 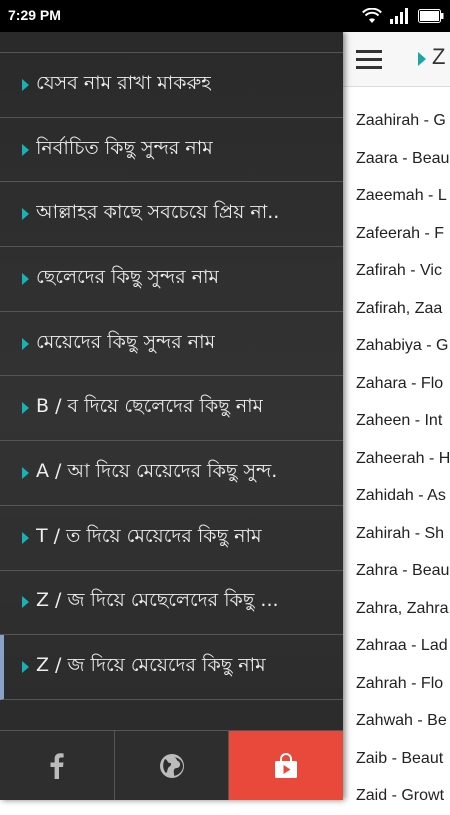 I want to click on status-time: 7:29 PM, so click(x=34, y=15).